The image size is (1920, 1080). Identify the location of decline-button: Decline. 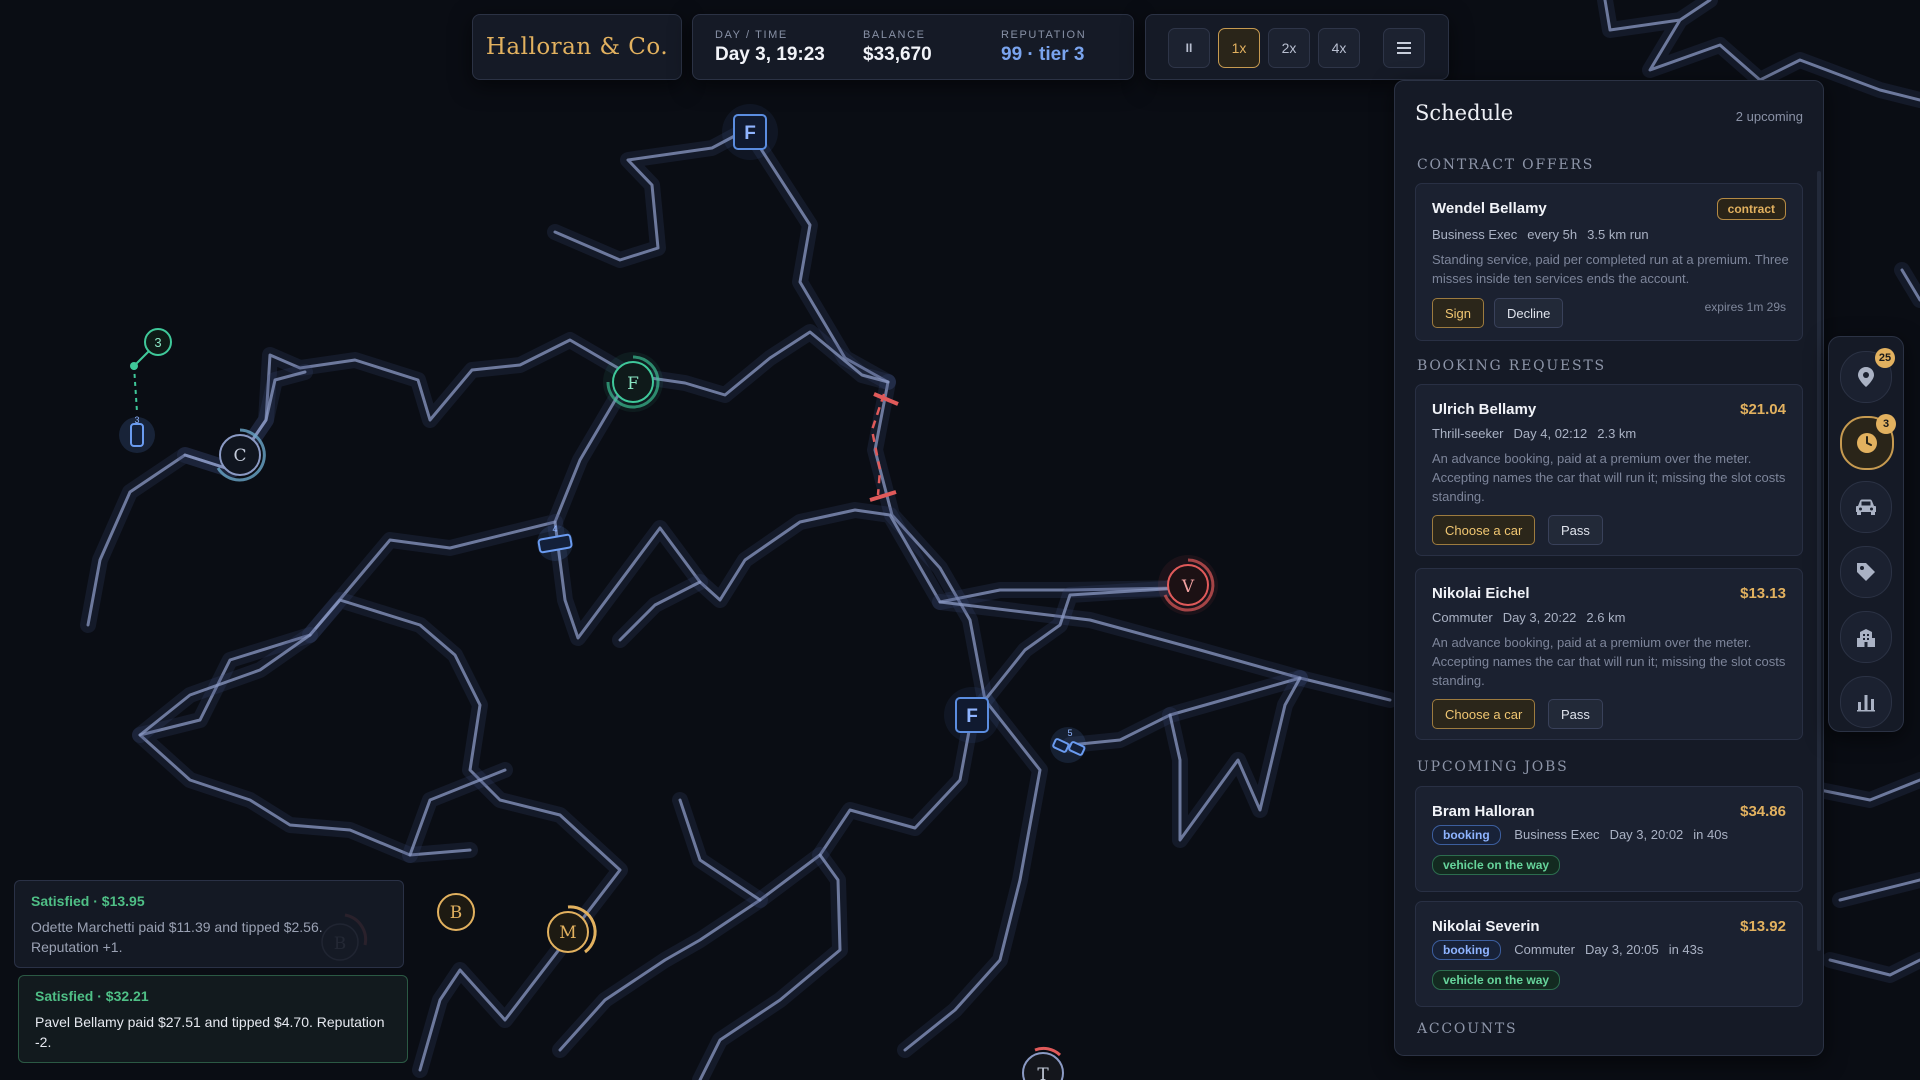
(1529, 313).